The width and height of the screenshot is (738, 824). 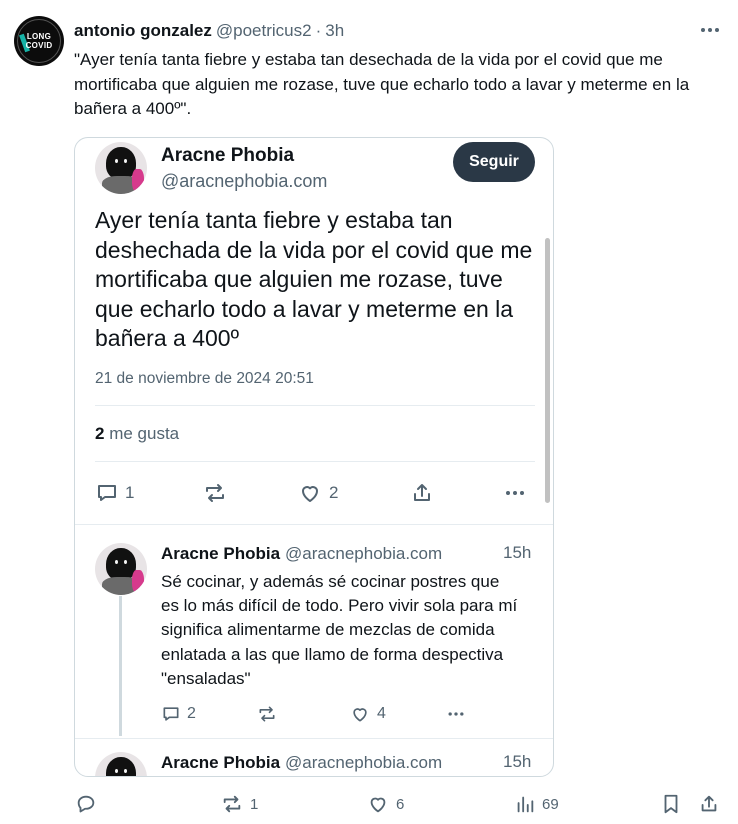 What do you see at coordinates (144, 433) in the screenshot?
I see `likes-label: me gusta` at bounding box center [144, 433].